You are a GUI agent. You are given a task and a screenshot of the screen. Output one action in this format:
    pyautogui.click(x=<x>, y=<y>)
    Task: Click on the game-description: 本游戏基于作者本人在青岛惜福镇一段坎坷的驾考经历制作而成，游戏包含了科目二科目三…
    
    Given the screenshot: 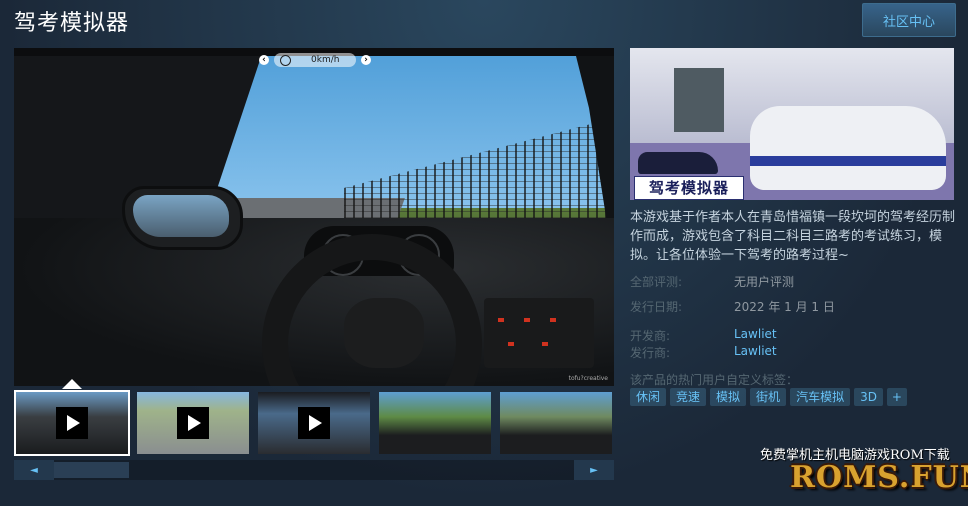 What is the action you would take?
    pyautogui.click(x=793, y=236)
    